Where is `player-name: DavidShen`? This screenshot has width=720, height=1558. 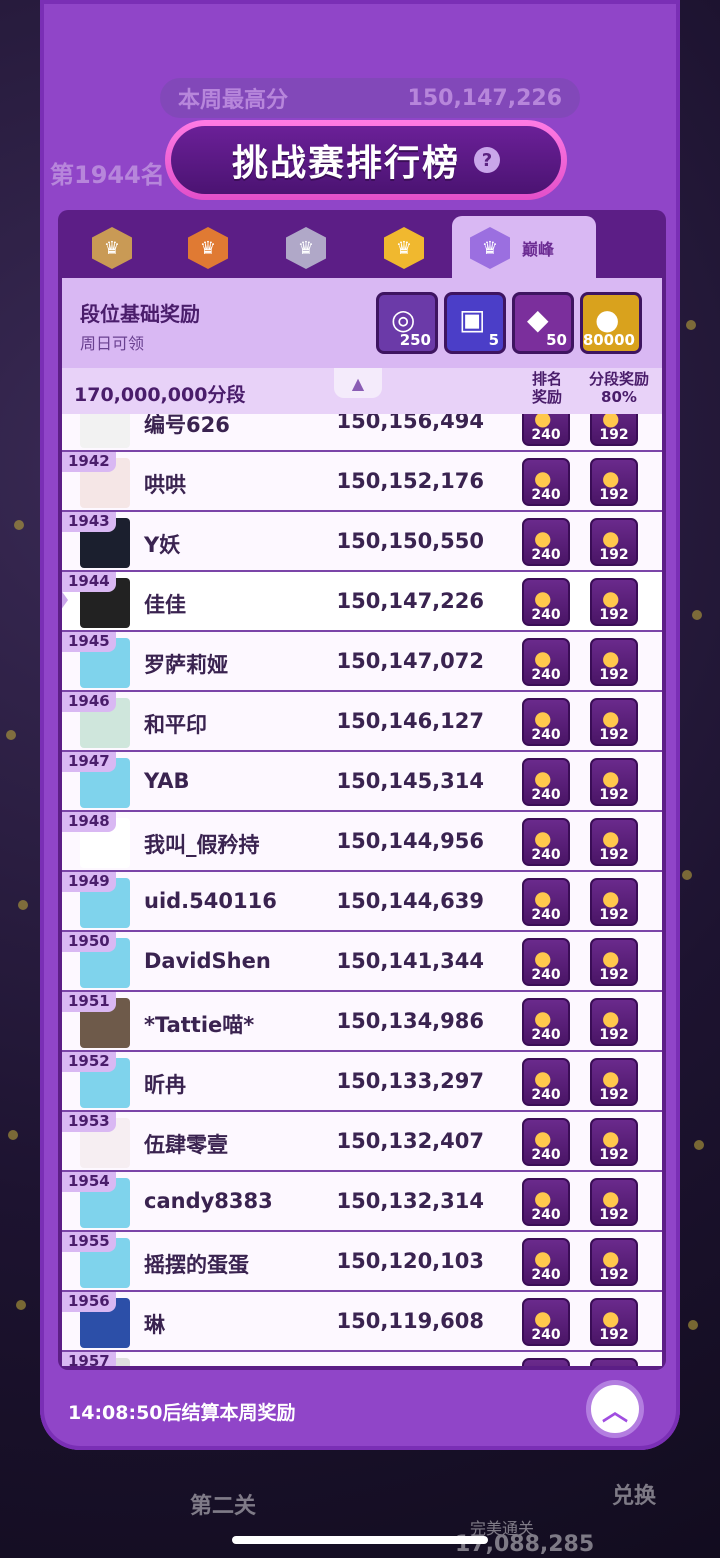
player-name: DavidShen is located at coordinates (207, 961).